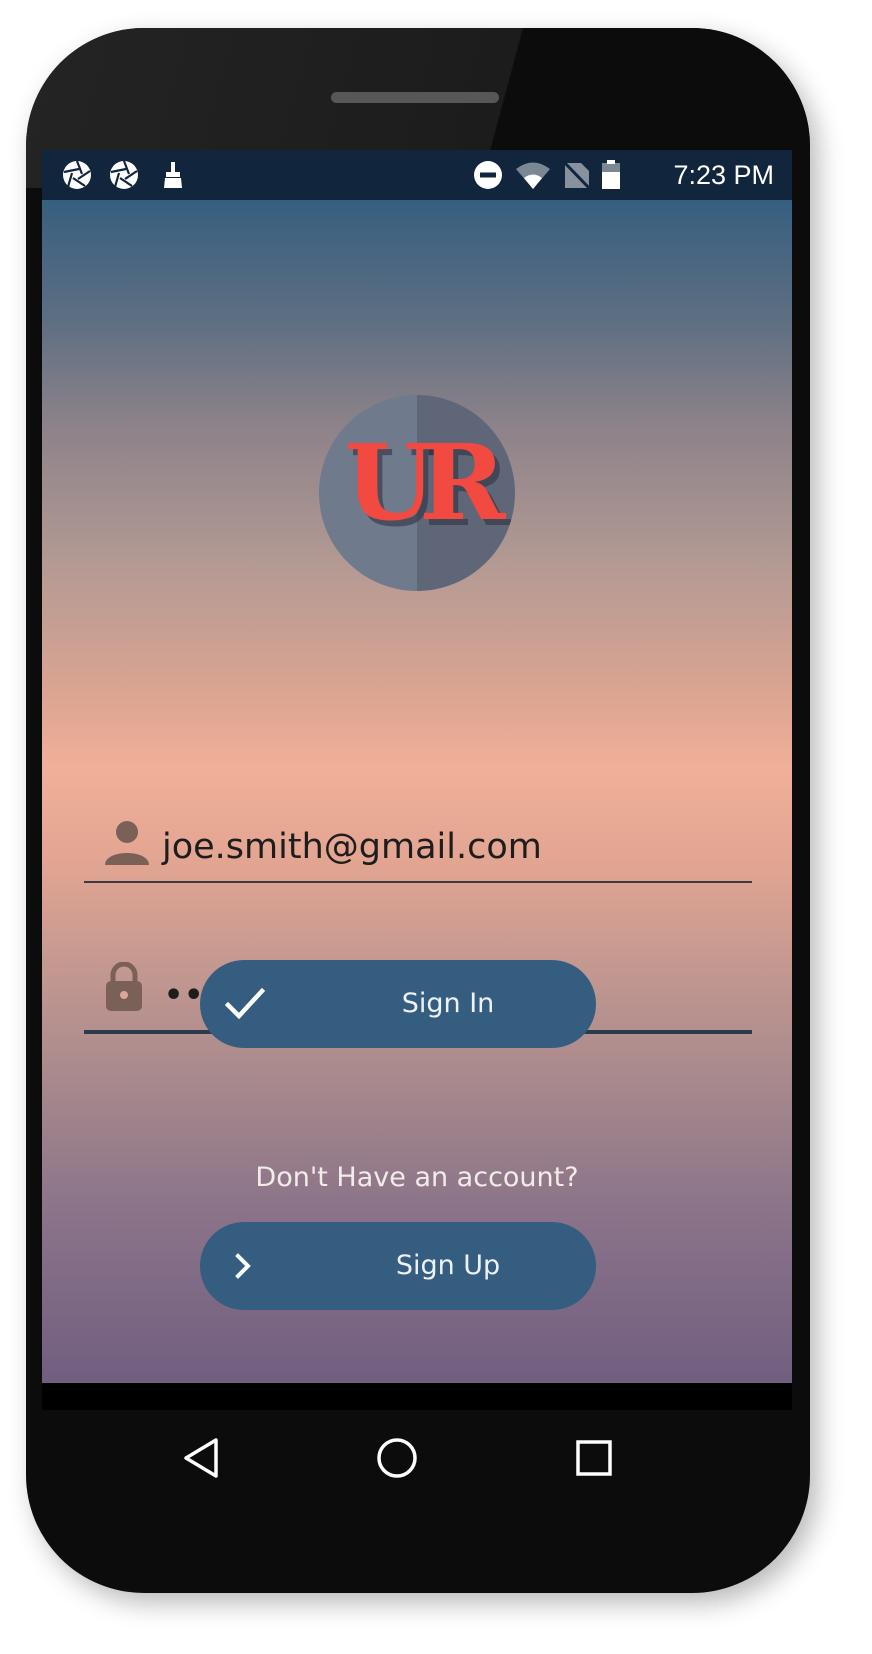  I want to click on app-logo-text: UR, so click(424, 482).